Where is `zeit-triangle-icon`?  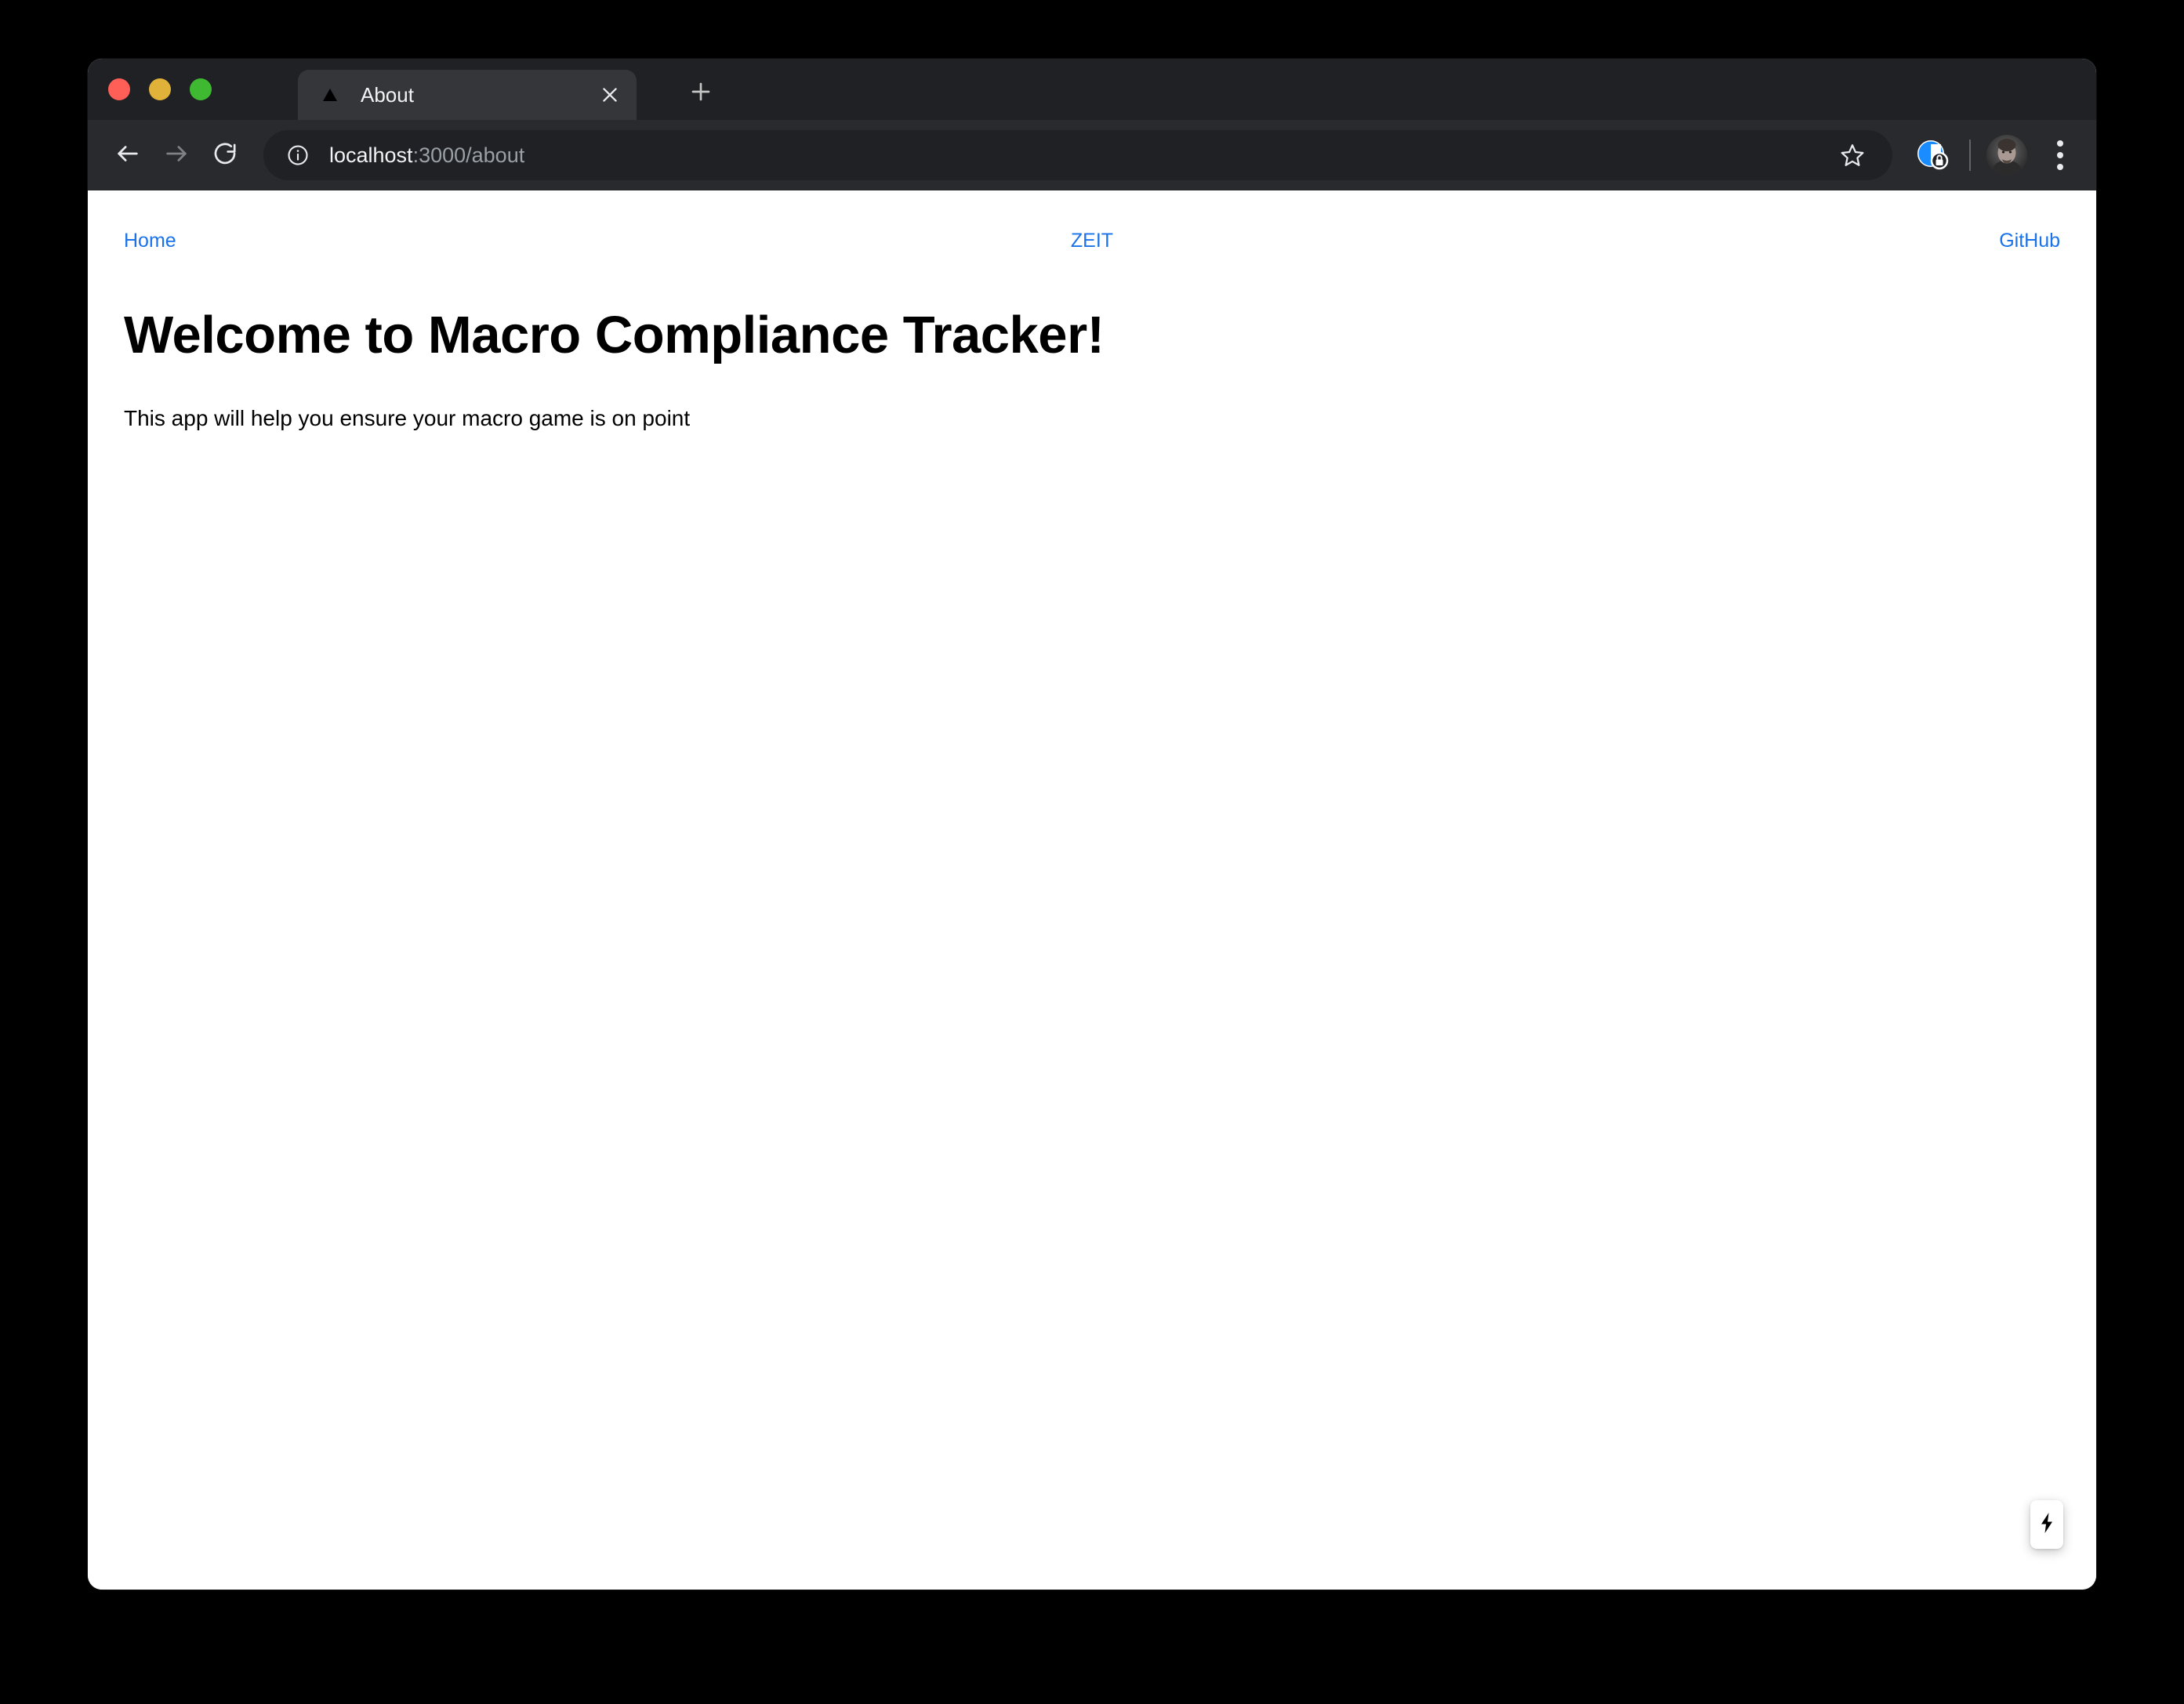 zeit-triangle-icon is located at coordinates (330, 95).